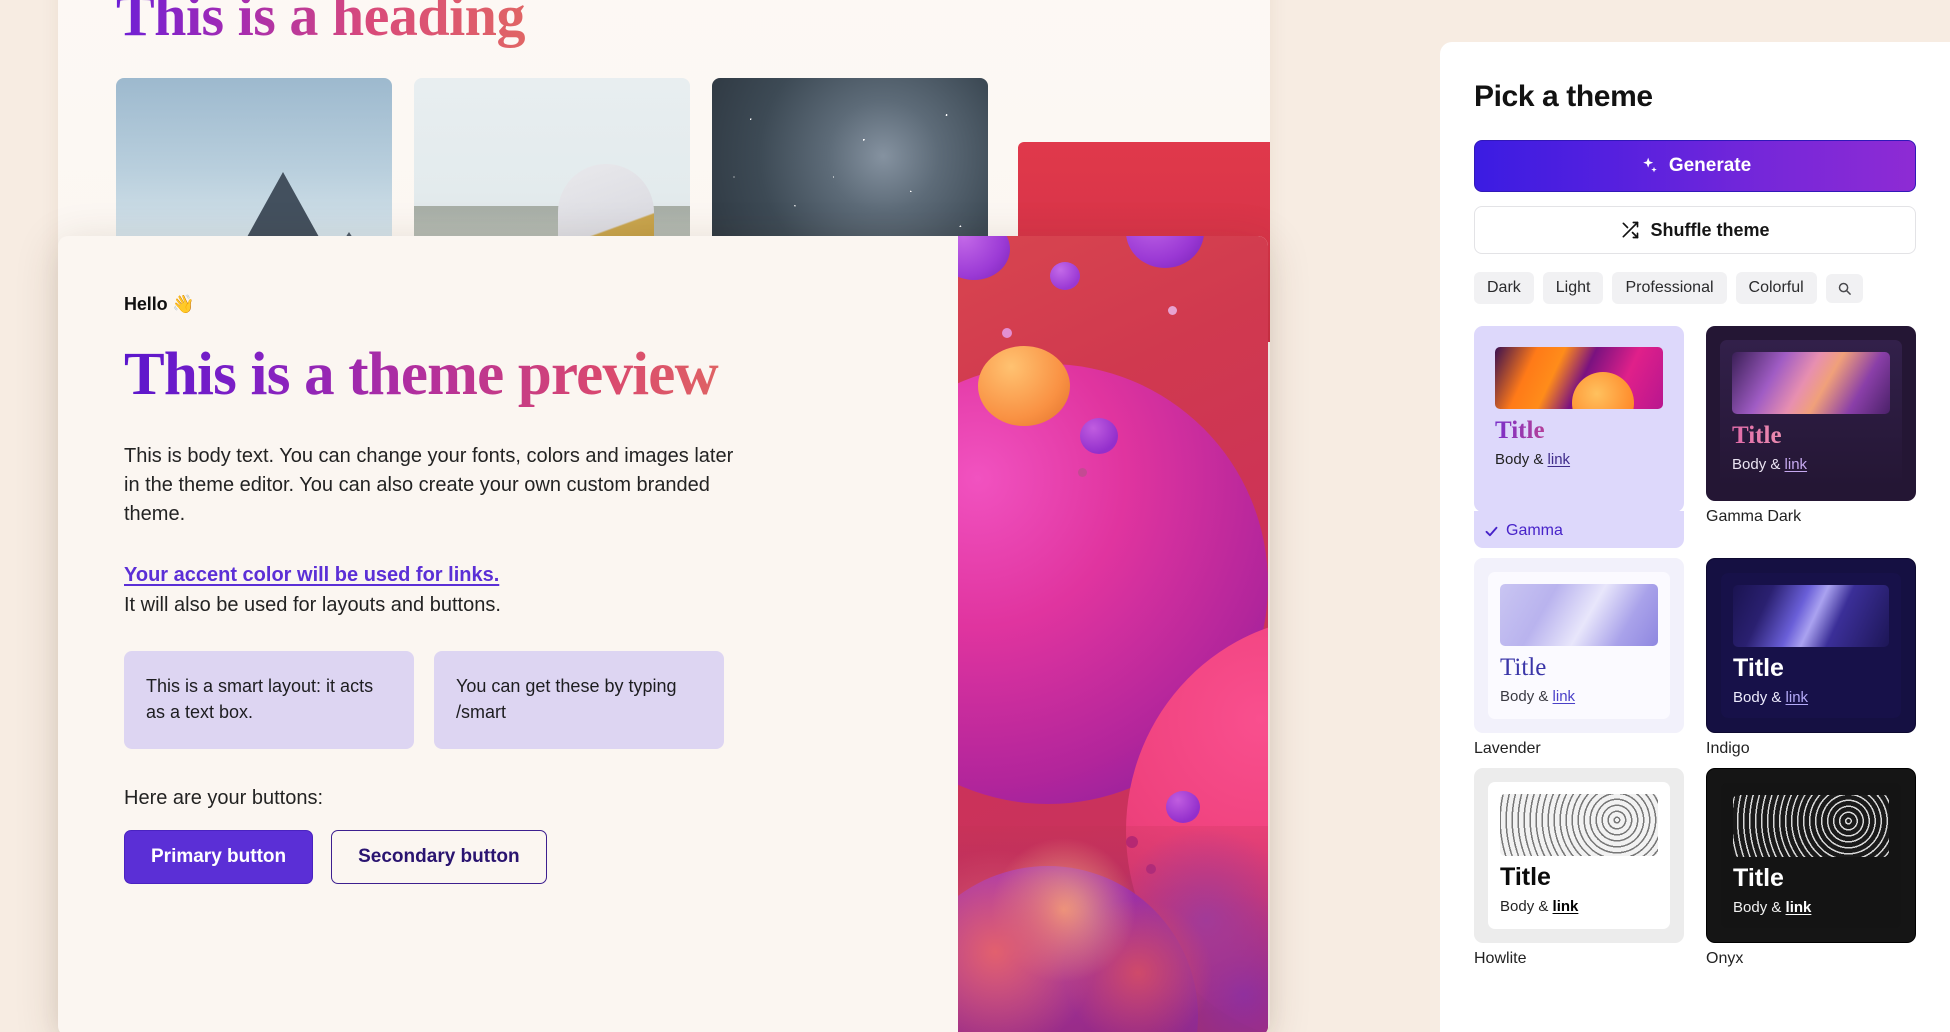 This screenshot has height=1032, width=1950. I want to click on theme-cell-howlite: Title Body & link Howlite, so click(1579, 868).